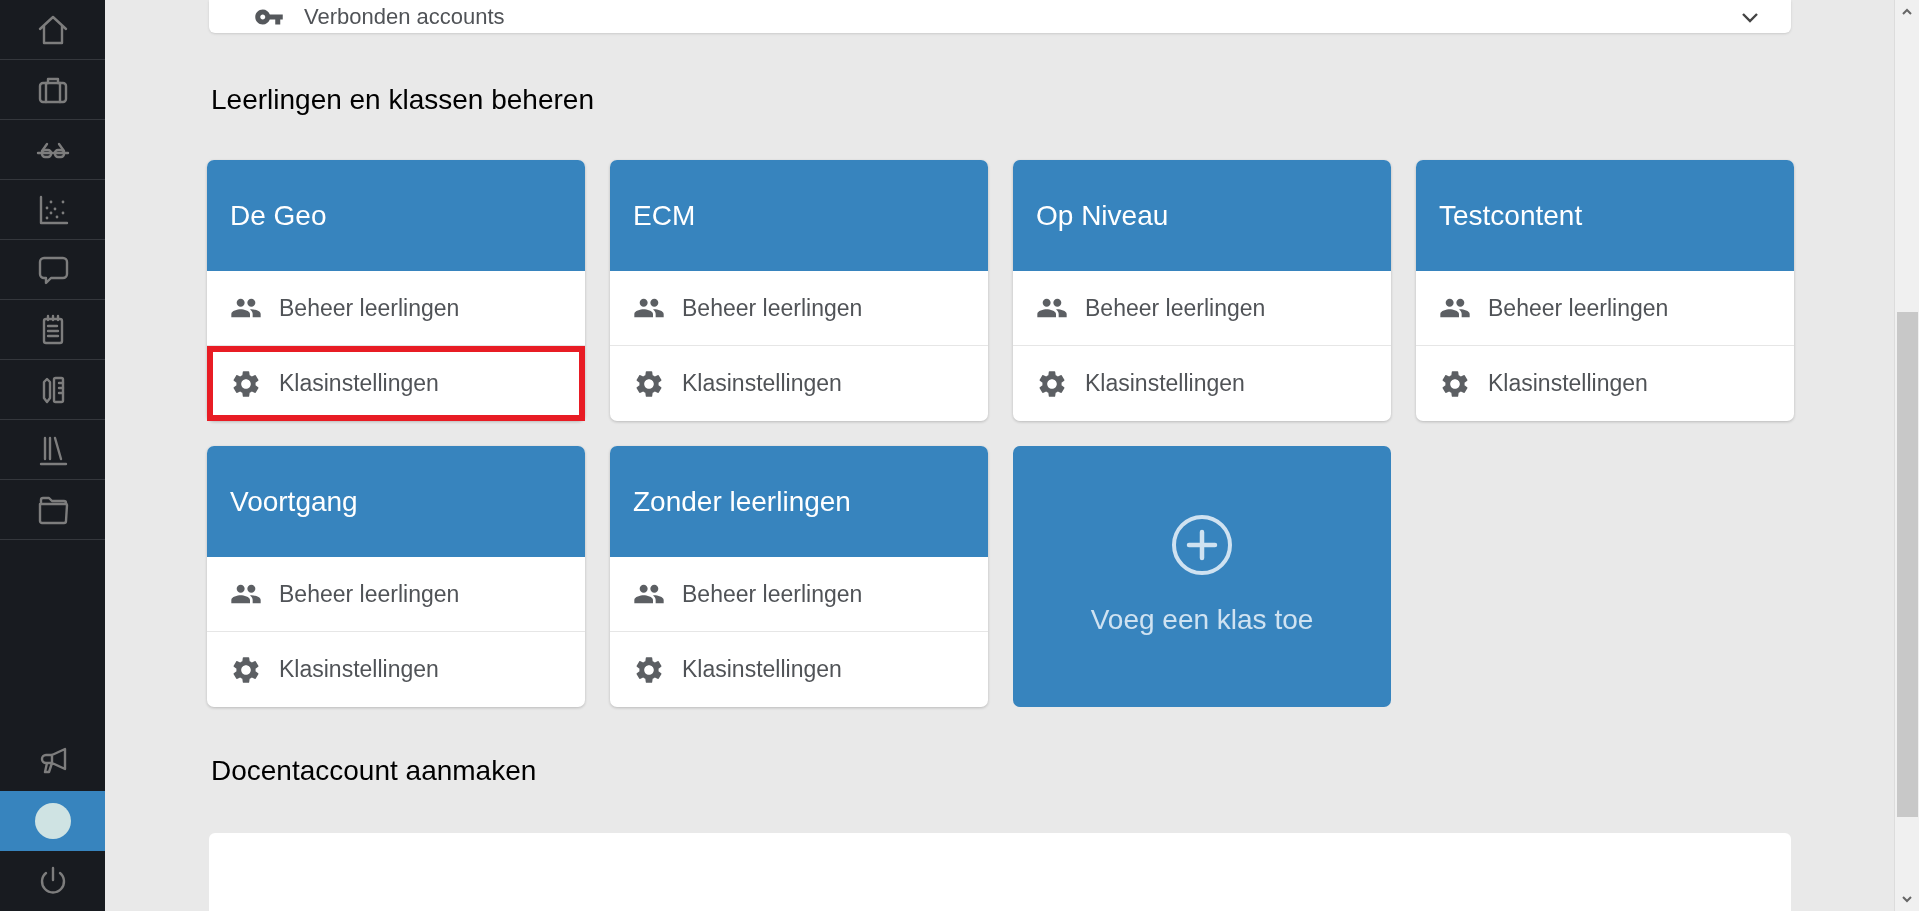 This screenshot has width=1919, height=911. What do you see at coordinates (374, 771) in the screenshot?
I see `section-heading: Docentaccount aanmaken` at bounding box center [374, 771].